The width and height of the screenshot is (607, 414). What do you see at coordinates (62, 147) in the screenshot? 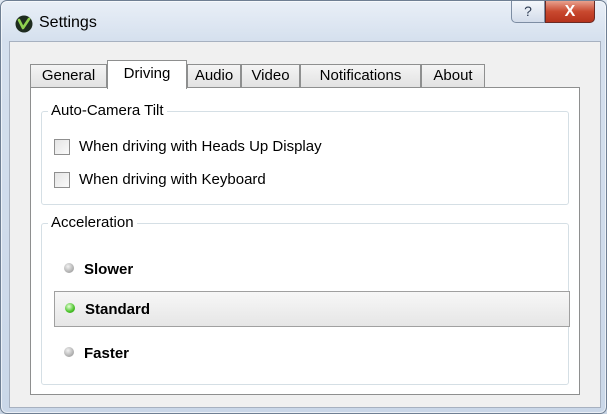
I see `hud-tilt-checkbox` at bounding box center [62, 147].